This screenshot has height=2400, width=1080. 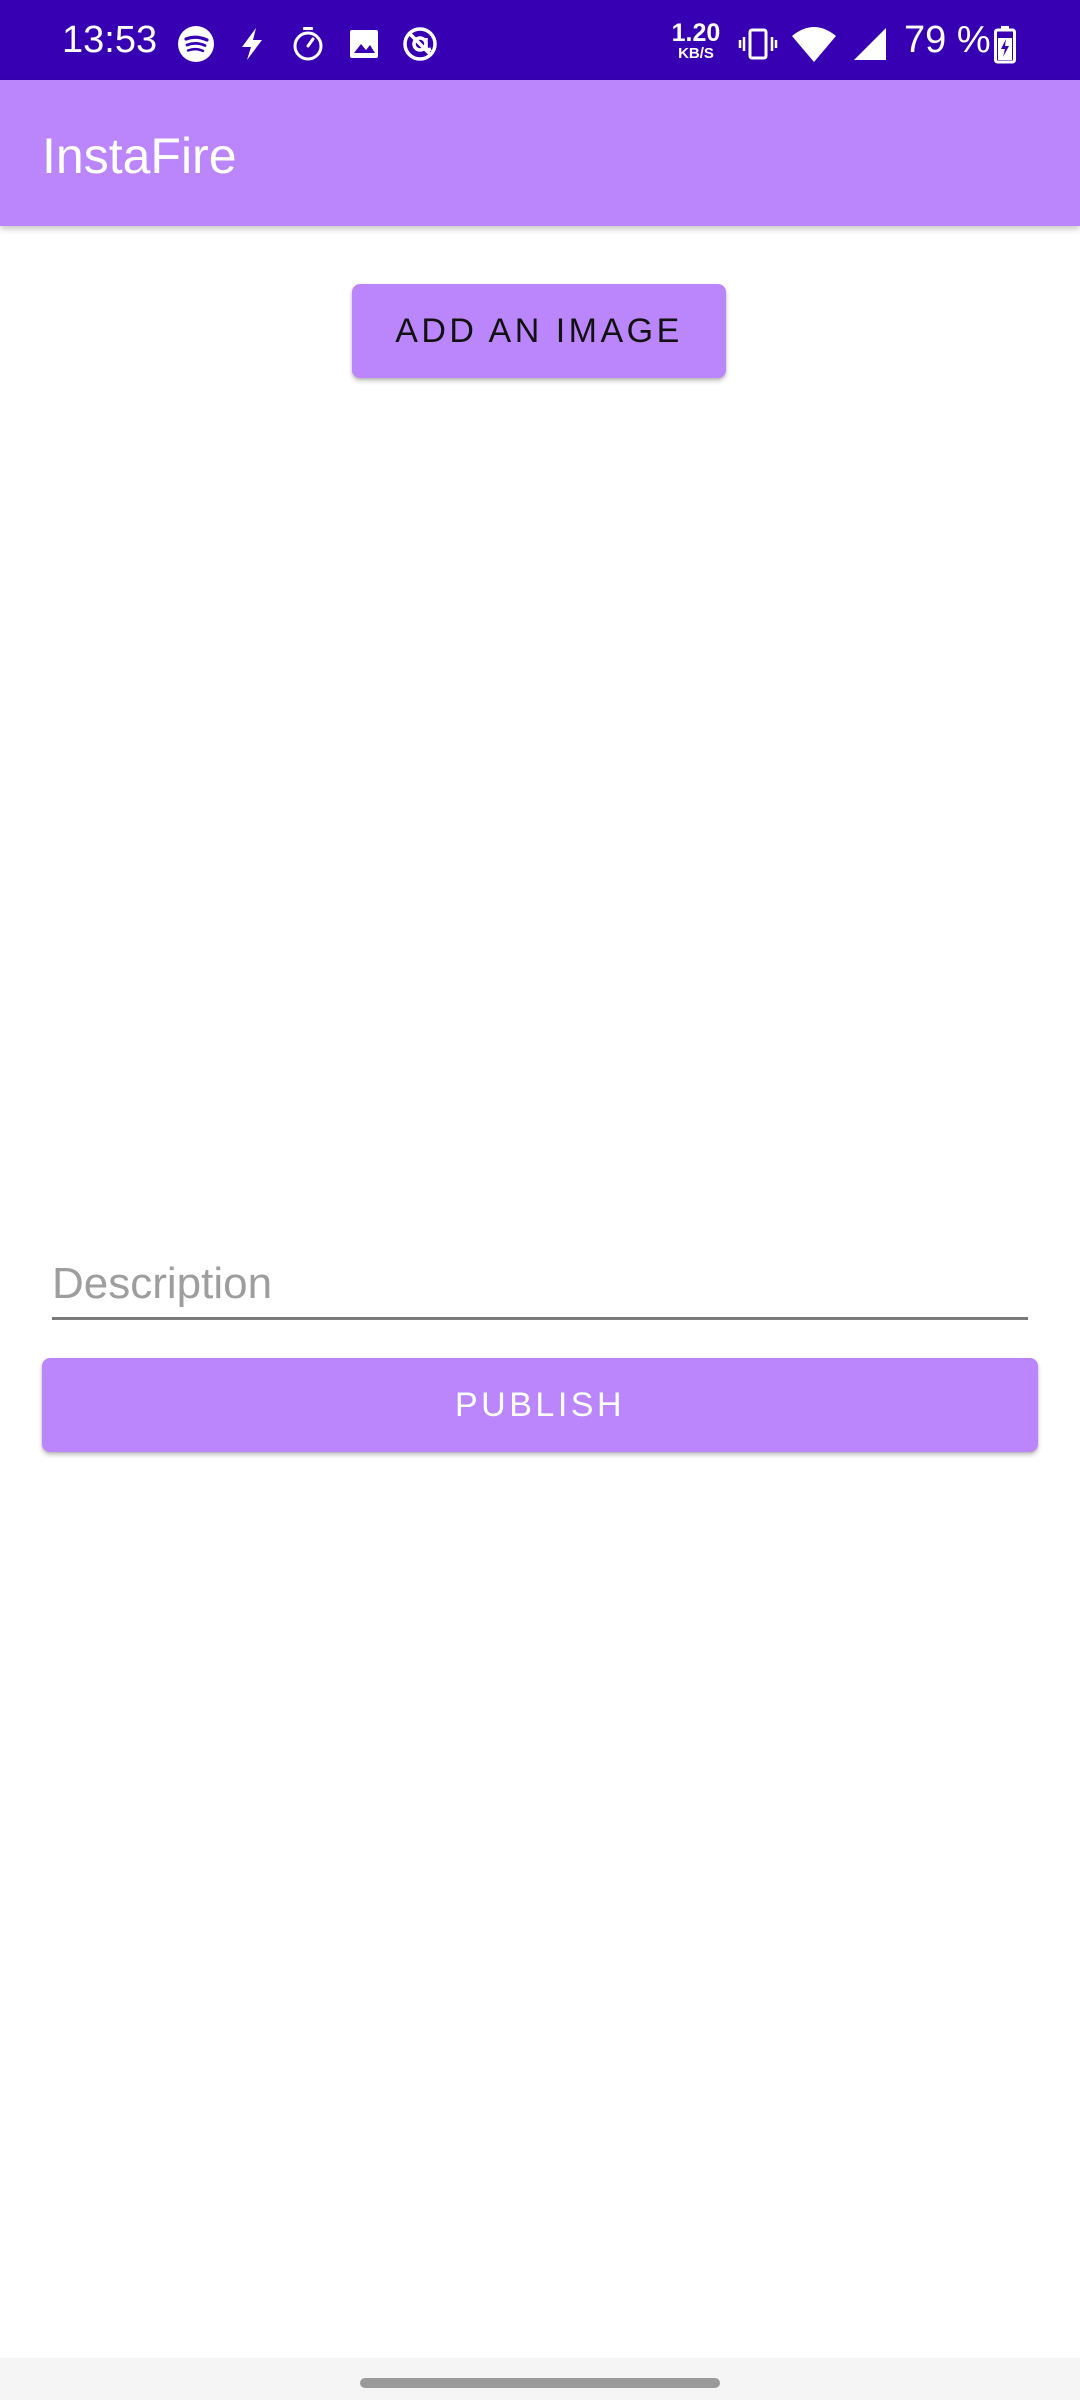 What do you see at coordinates (540, 1285) in the screenshot?
I see `description-input` at bounding box center [540, 1285].